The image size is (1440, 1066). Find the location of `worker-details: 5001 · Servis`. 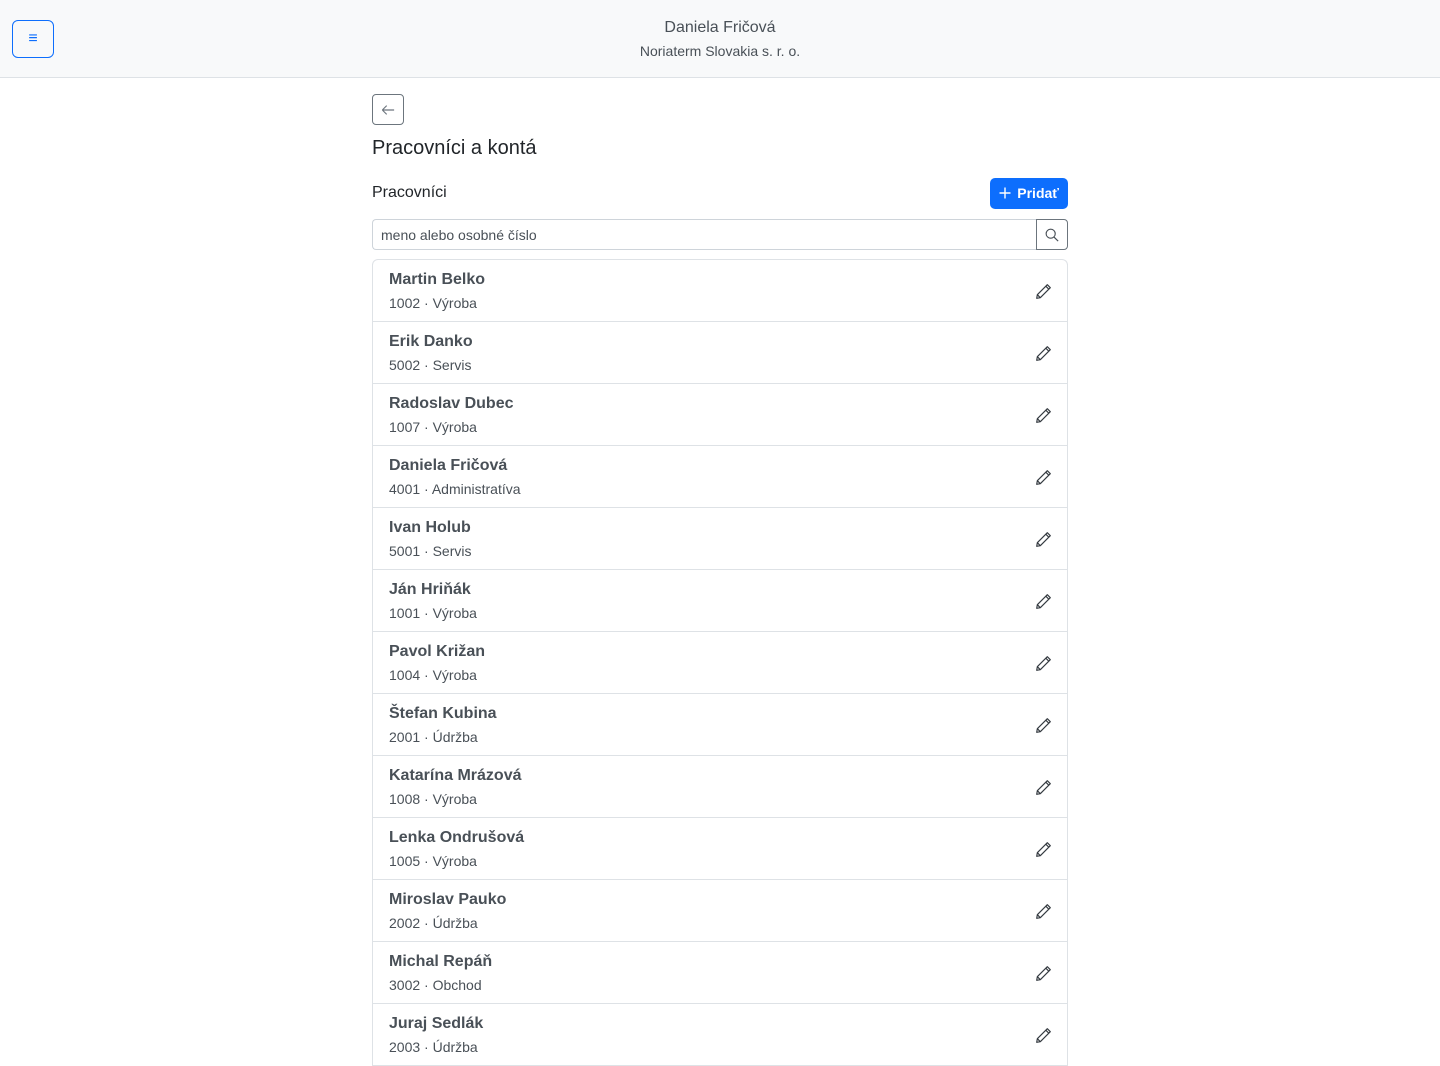

worker-details: 5001 · Servis is located at coordinates (430, 551).